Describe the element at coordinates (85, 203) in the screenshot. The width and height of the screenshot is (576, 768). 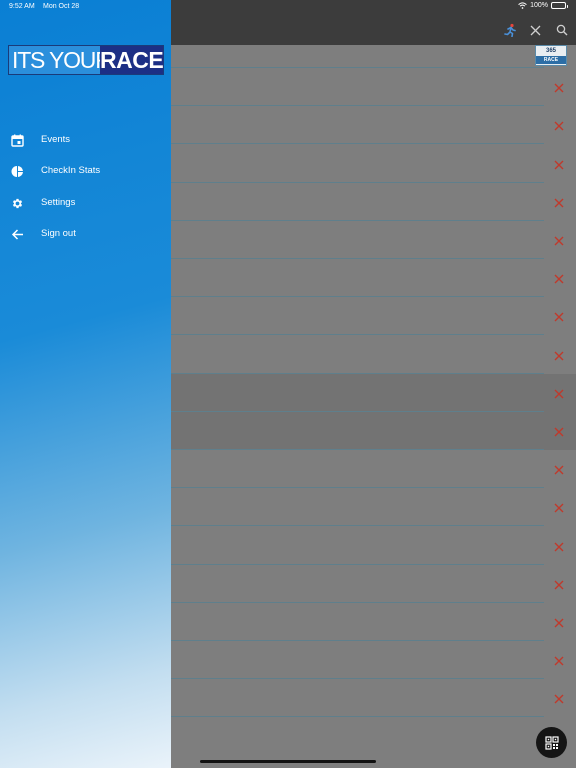
I see `menu-item-settings: Settings` at that location.